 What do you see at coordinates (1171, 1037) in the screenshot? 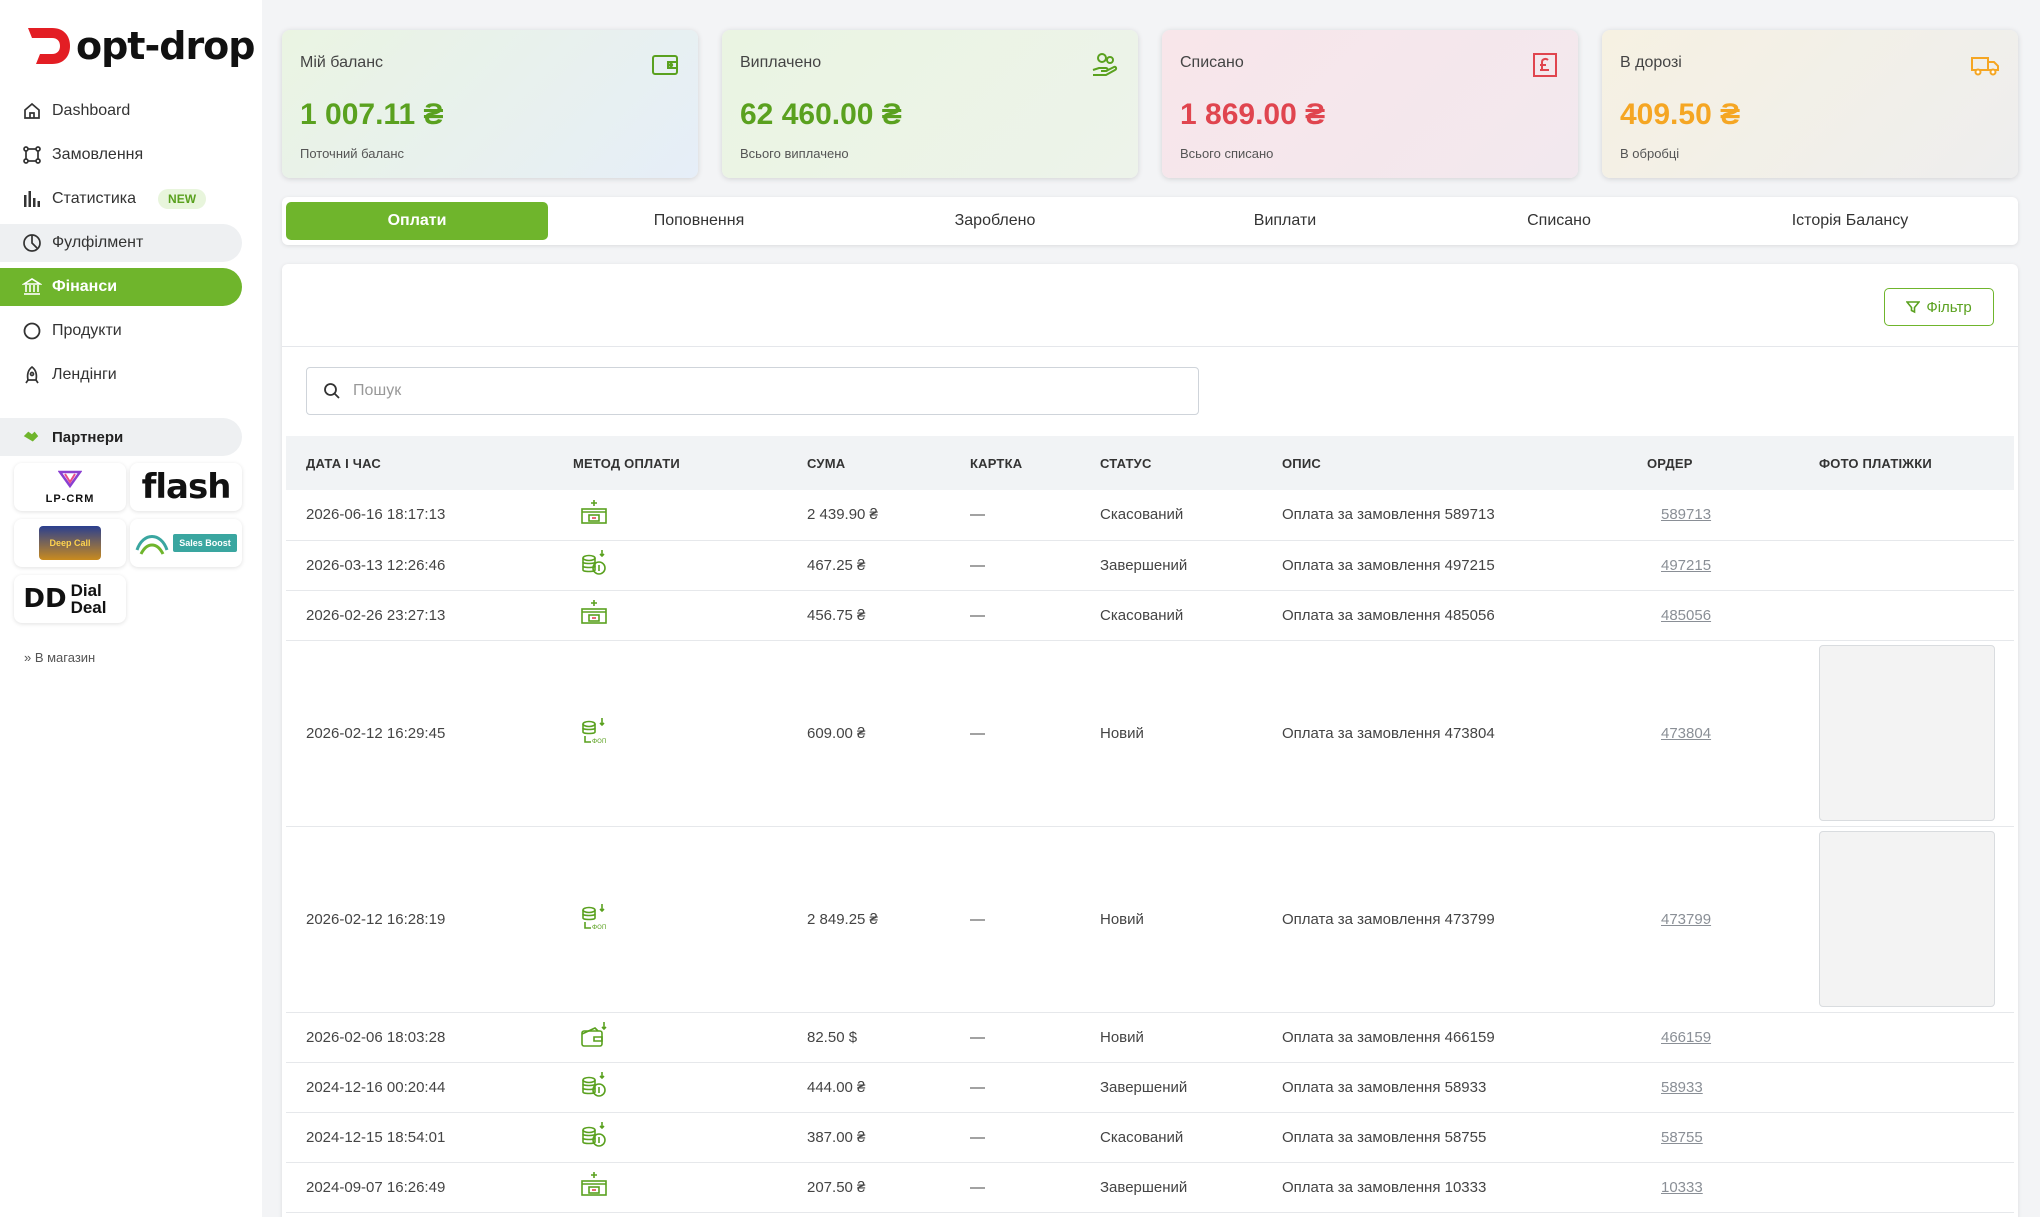
I see `row-status: Новий` at bounding box center [1171, 1037].